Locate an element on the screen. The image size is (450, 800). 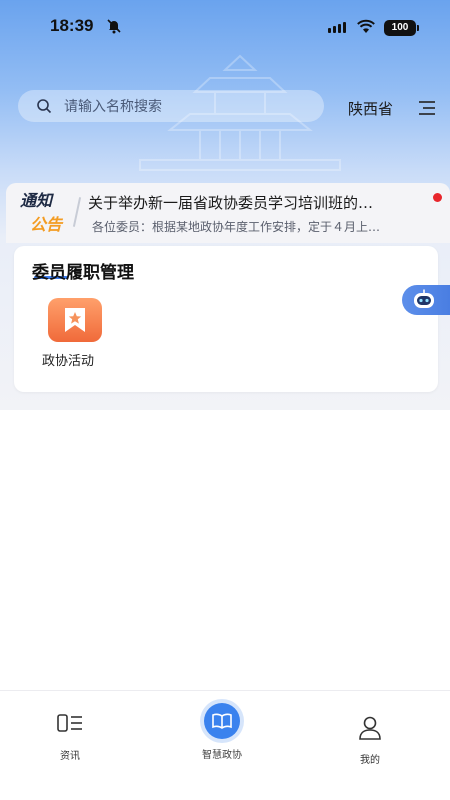
tab-news: 资讯 is located at coordinates (70, 736).